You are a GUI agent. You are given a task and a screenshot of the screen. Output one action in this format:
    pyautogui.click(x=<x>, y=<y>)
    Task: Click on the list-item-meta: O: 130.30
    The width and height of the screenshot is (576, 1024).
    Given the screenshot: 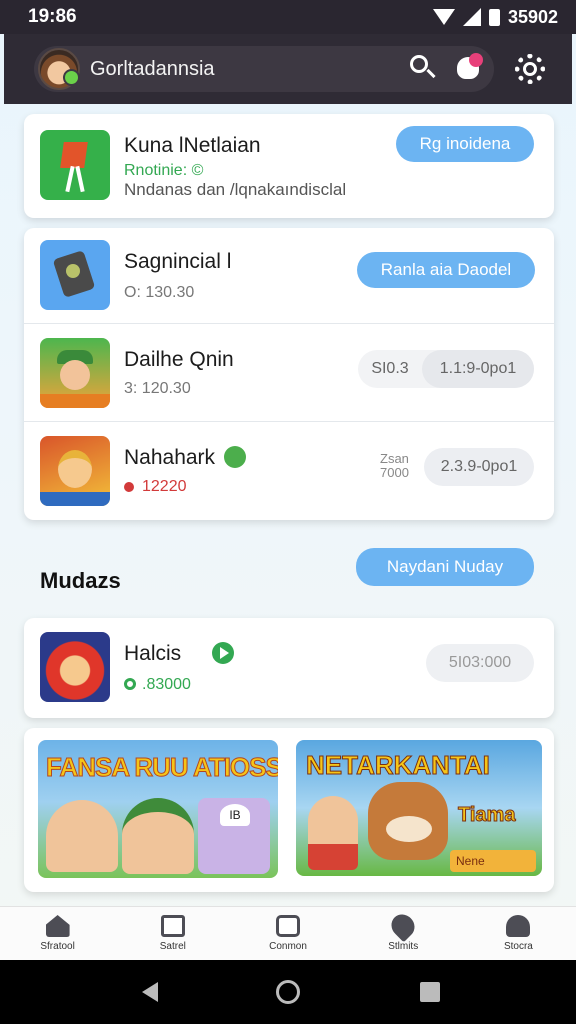 What is the action you would take?
    pyautogui.click(x=159, y=292)
    